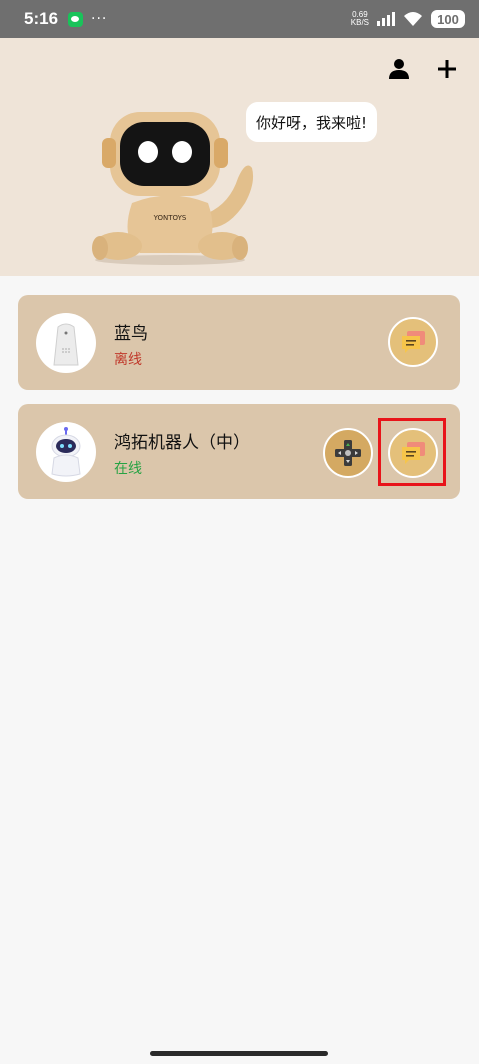 This screenshot has height=1064, width=479. I want to click on battery-indicator: 100, so click(448, 19).